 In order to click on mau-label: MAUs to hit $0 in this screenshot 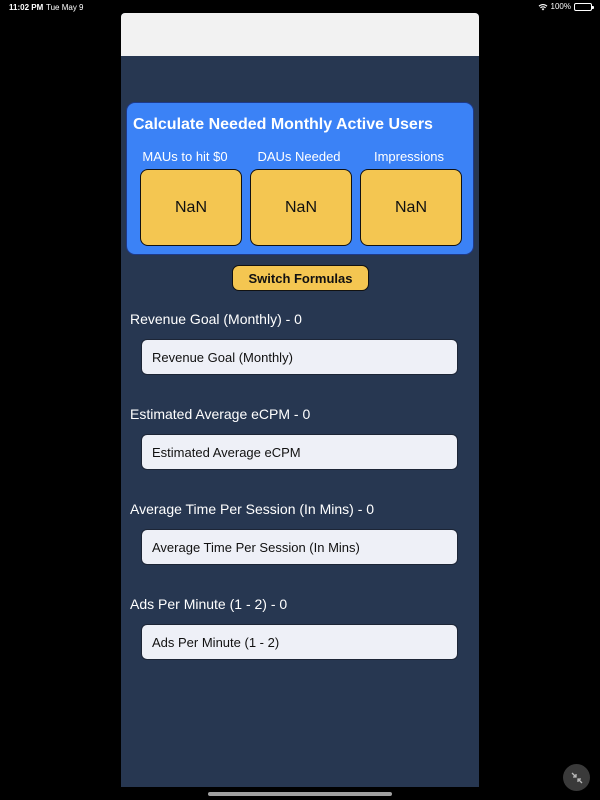, I will do `click(185, 156)`.